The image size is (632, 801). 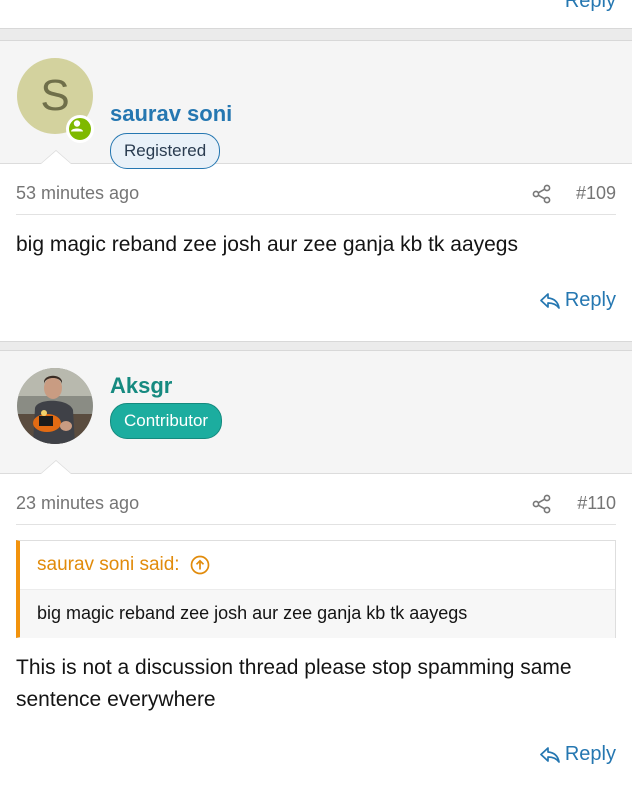 I want to click on previous-reply-button: Reply, so click(x=590, y=6).